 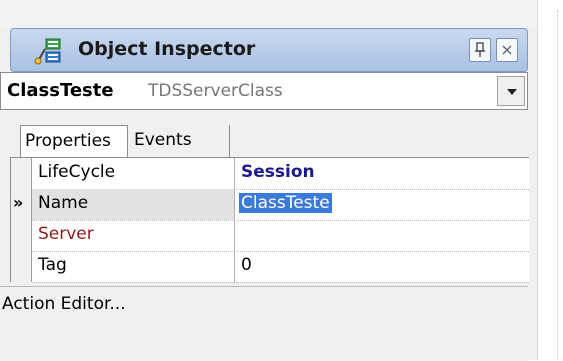 What do you see at coordinates (21, 220) in the screenshot?
I see `row-gutter` at bounding box center [21, 220].